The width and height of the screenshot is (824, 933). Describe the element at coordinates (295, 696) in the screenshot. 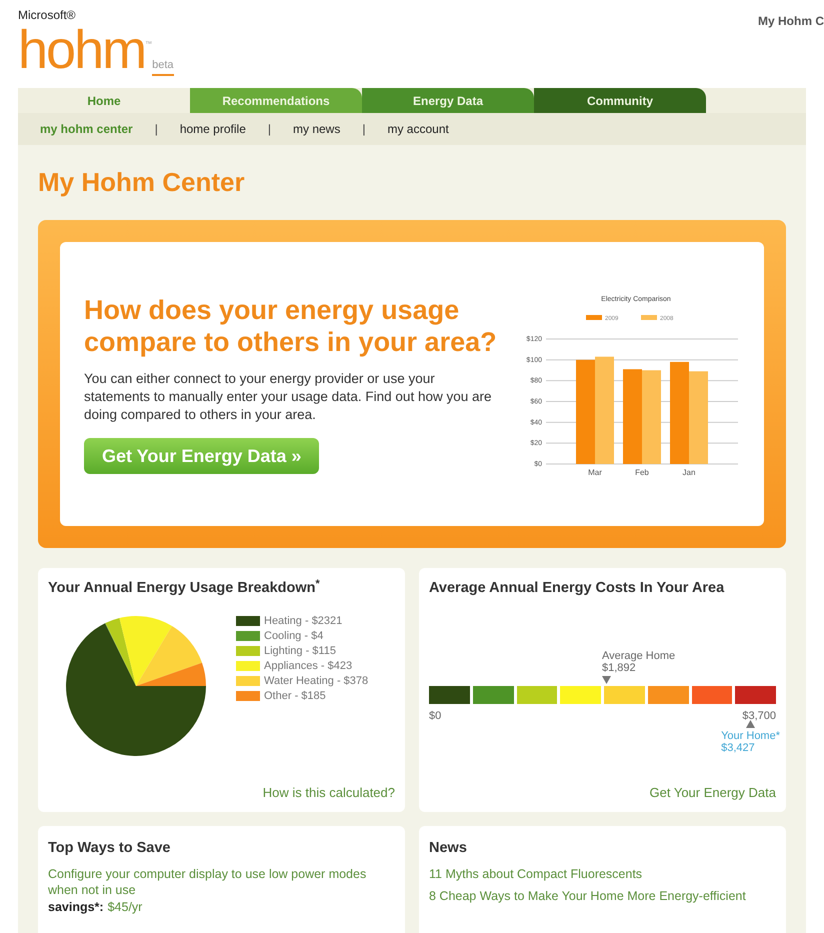

I see `legend-label: Other - $185` at that location.